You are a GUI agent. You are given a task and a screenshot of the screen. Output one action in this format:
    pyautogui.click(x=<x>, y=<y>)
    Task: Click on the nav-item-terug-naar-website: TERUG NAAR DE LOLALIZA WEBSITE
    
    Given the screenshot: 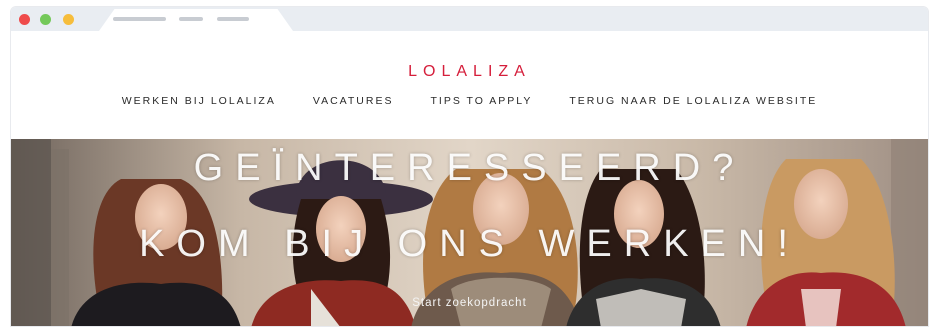 What is the action you would take?
    pyautogui.click(x=693, y=101)
    